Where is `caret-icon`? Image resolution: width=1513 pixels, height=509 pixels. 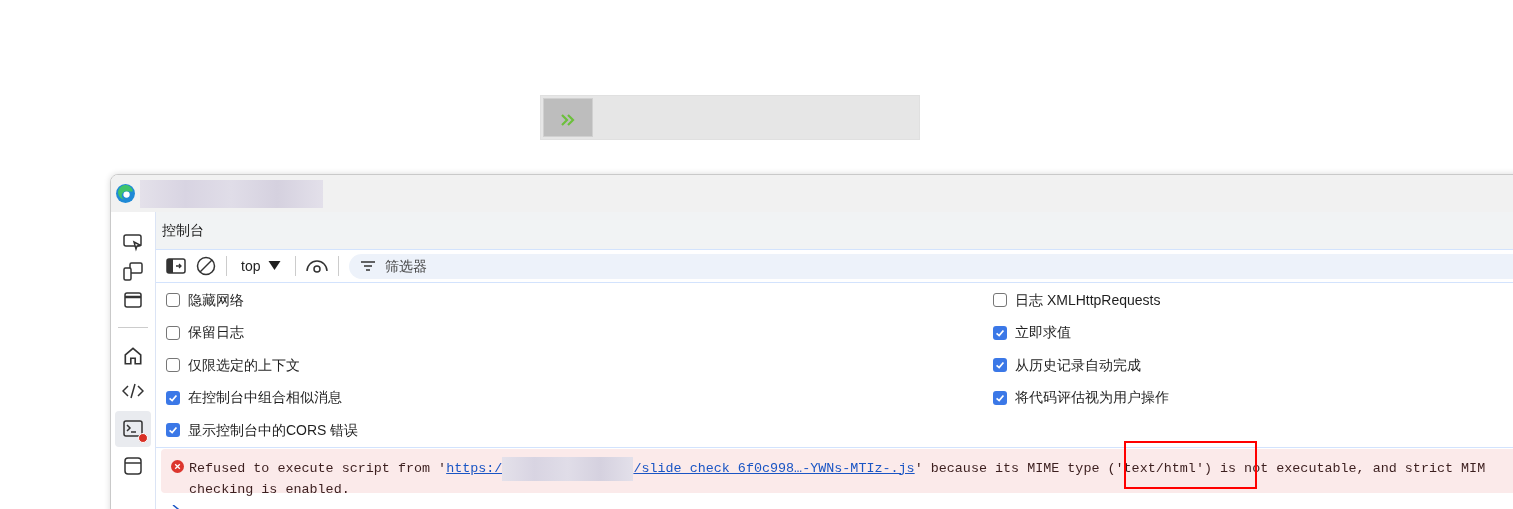
caret-icon is located at coordinates (275, 266).